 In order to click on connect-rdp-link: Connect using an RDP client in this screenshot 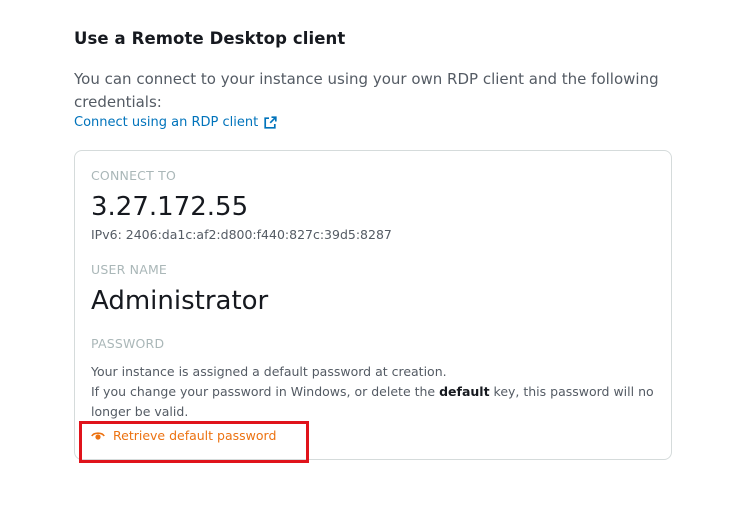, I will do `click(175, 122)`.